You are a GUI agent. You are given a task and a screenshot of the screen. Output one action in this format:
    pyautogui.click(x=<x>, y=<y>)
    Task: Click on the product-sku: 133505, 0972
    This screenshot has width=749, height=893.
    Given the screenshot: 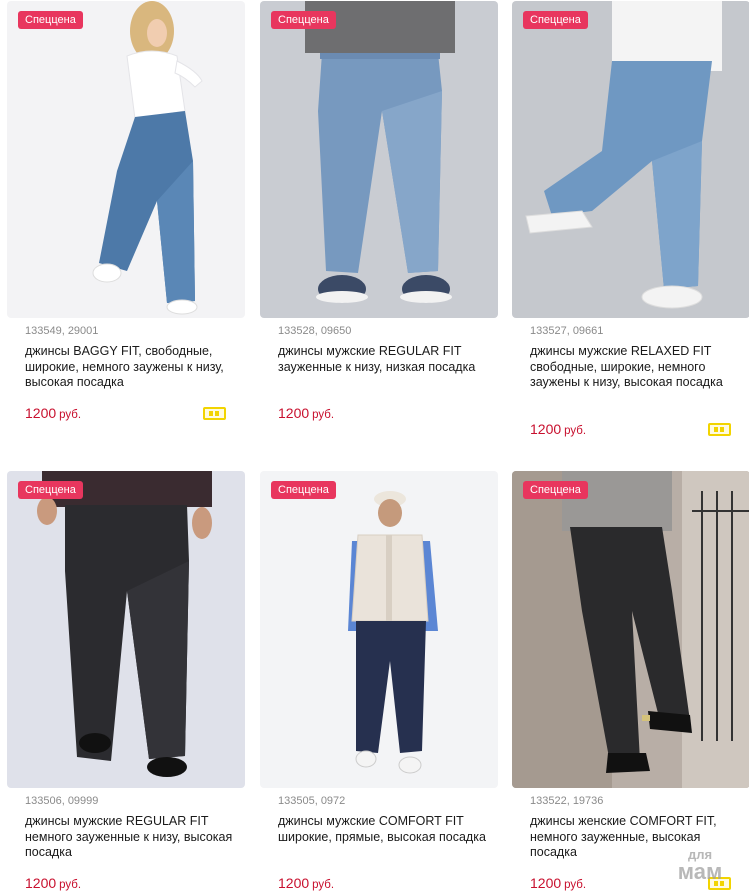 What is the action you would take?
    pyautogui.click(x=312, y=801)
    